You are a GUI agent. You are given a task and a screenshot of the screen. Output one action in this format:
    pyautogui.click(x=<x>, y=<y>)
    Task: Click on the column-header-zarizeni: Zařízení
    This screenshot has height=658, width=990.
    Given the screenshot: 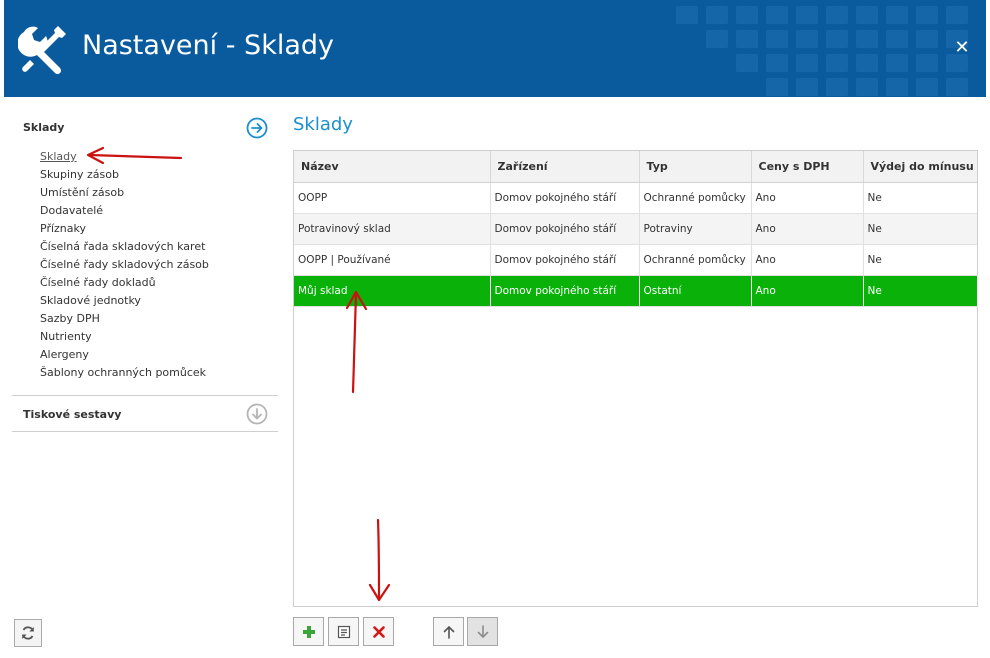 What is the action you would take?
    pyautogui.click(x=565, y=167)
    